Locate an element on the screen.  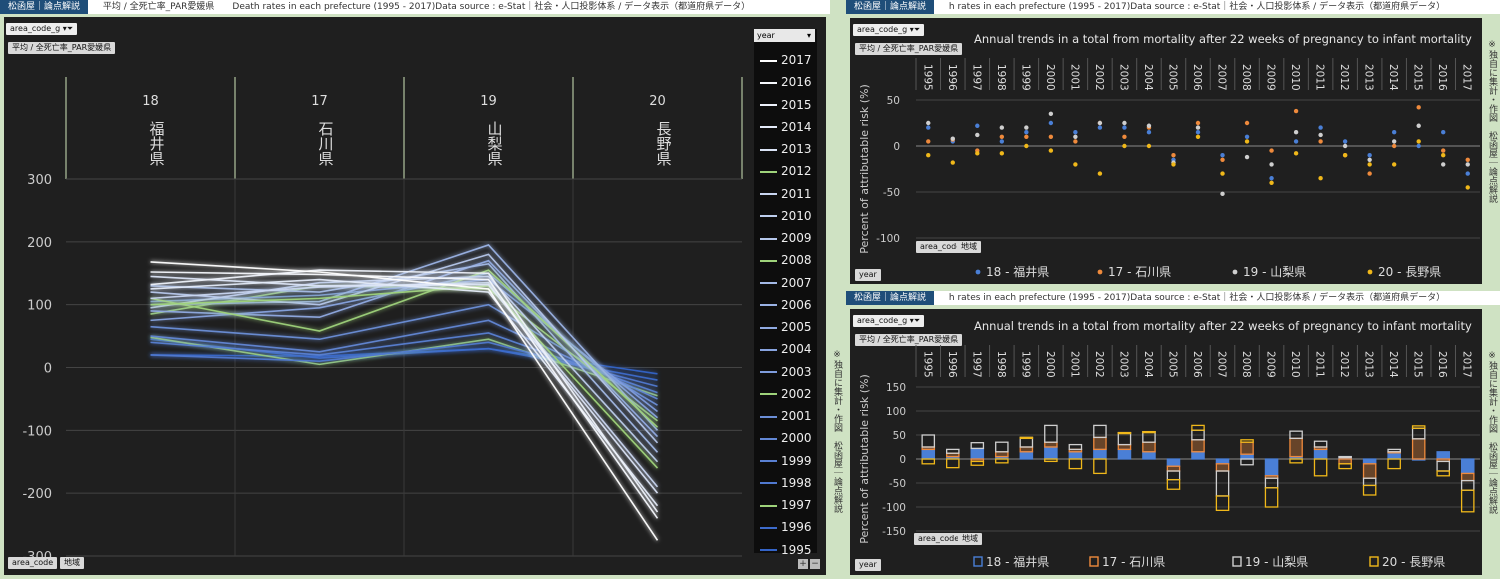
legend-item-1997: 1997 is located at coordinates (786, 505).